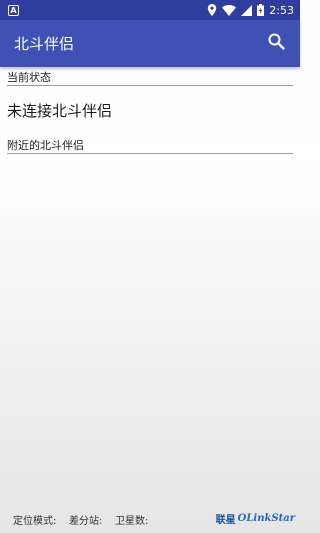 The width and height of the screenshot is (320, 533). I want to click on search-button, so click(276, 44).